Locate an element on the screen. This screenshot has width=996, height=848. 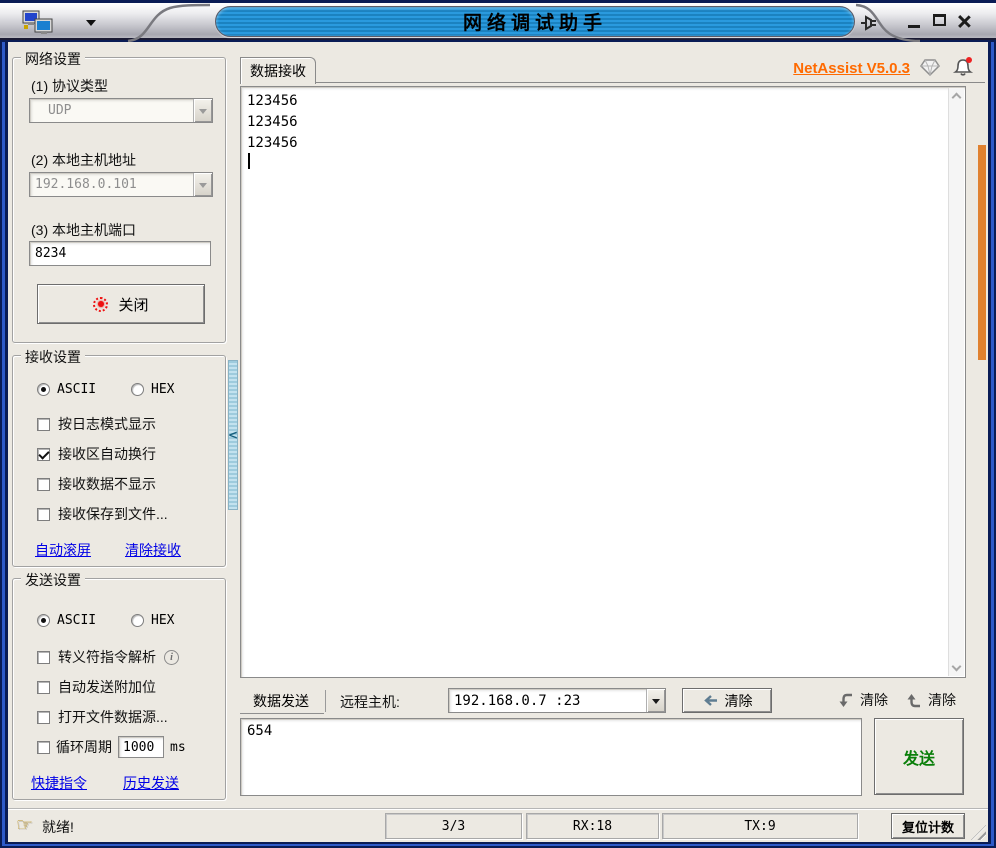
send-tab-divider is located at coordinates (282, 713).